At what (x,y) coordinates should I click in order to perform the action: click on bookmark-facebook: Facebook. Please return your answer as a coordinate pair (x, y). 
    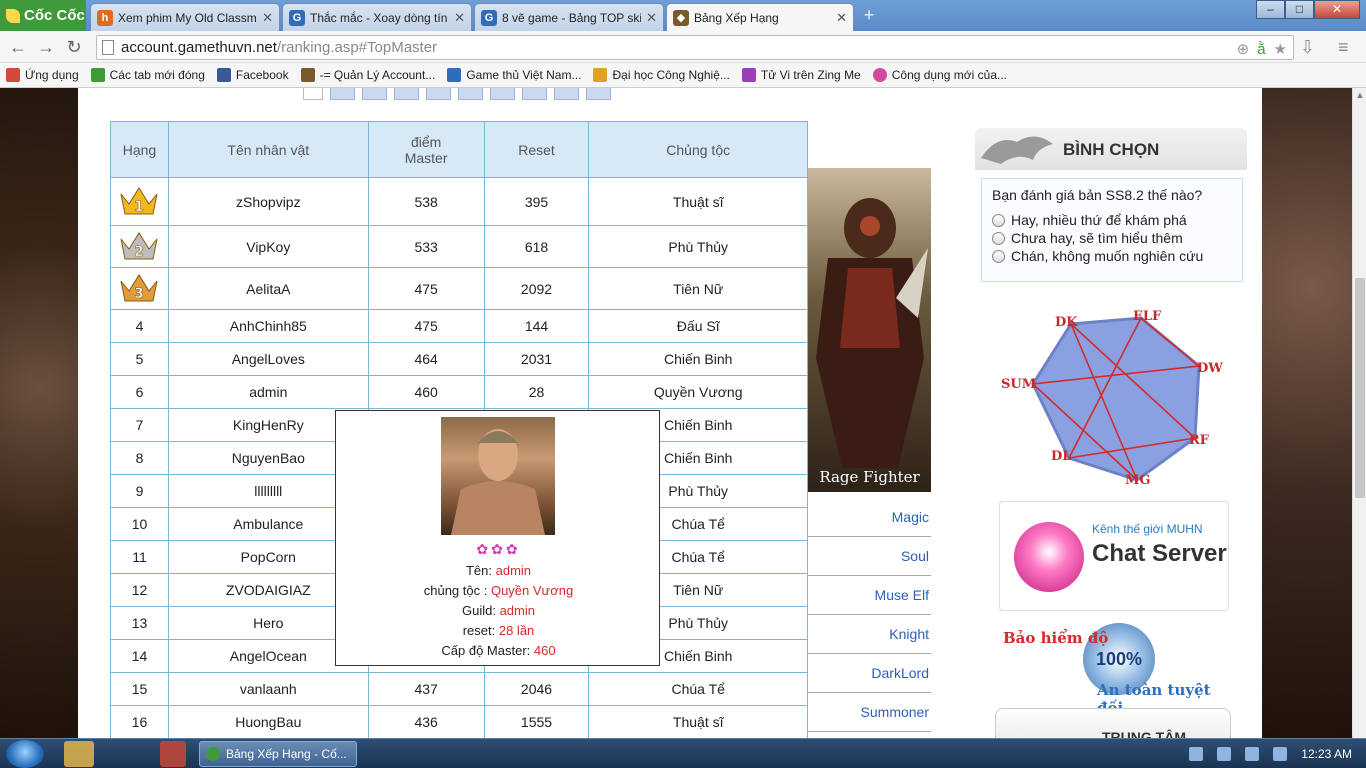
    Looking at the image, I should click on (252, 75).